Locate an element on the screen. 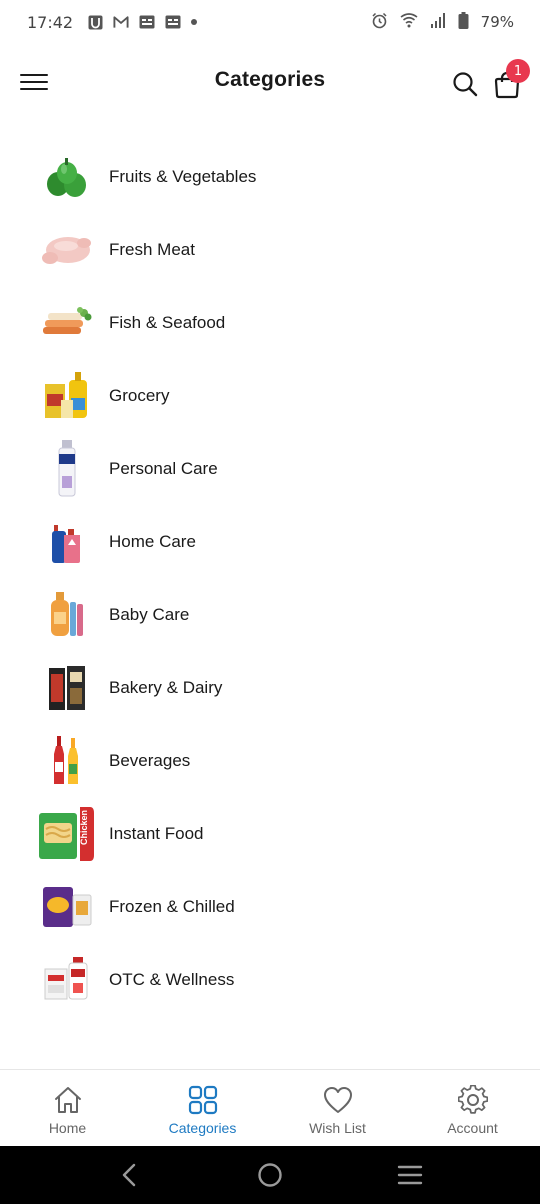  cart-count-badge: 1 is located at coordinates (518, 71).